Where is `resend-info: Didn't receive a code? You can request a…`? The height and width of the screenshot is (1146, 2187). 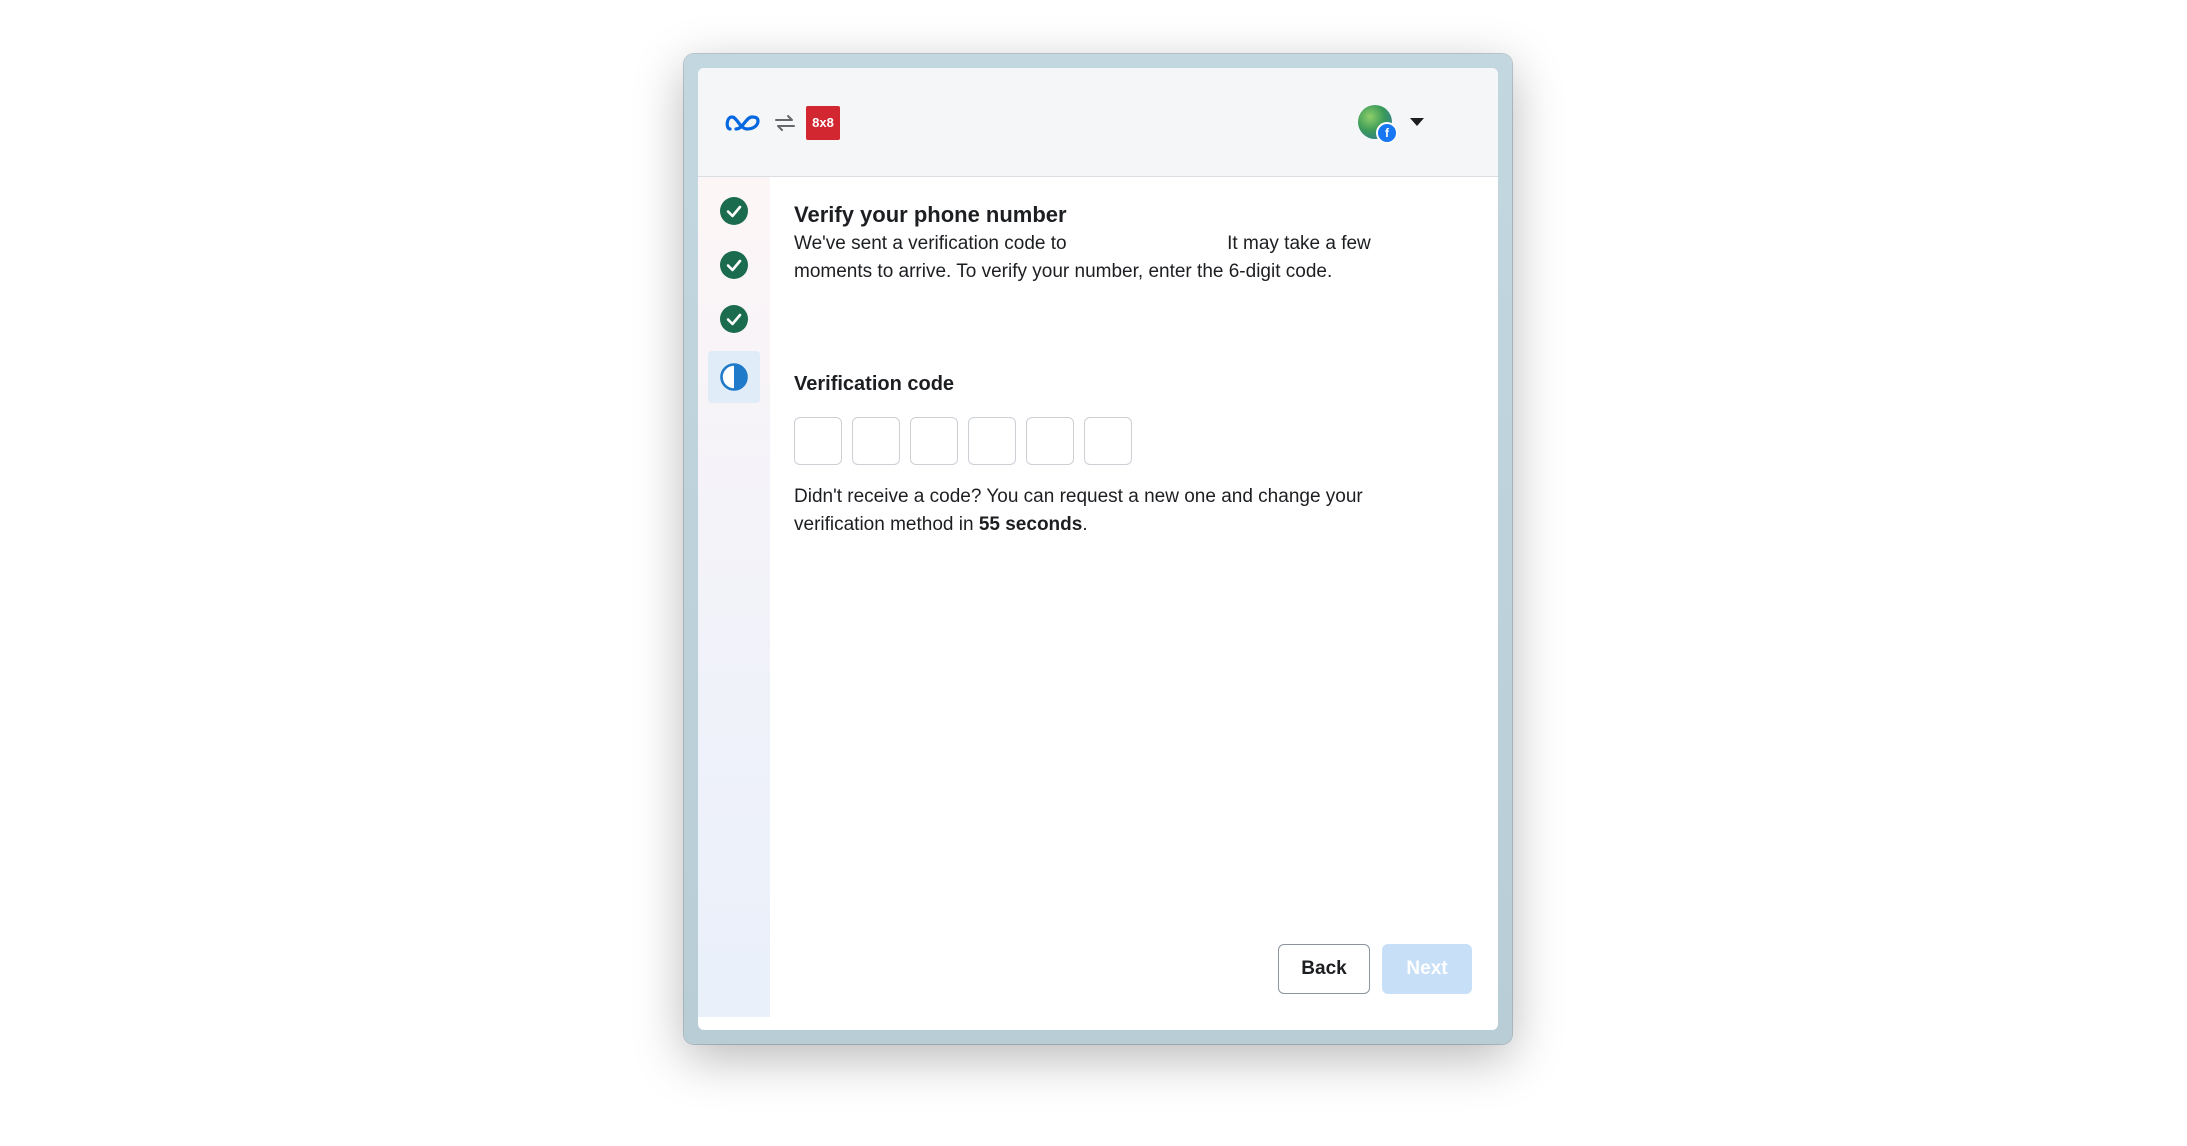
resend-info: Didn't receive a code? You can request a… is located at coordinates (1114, 511).